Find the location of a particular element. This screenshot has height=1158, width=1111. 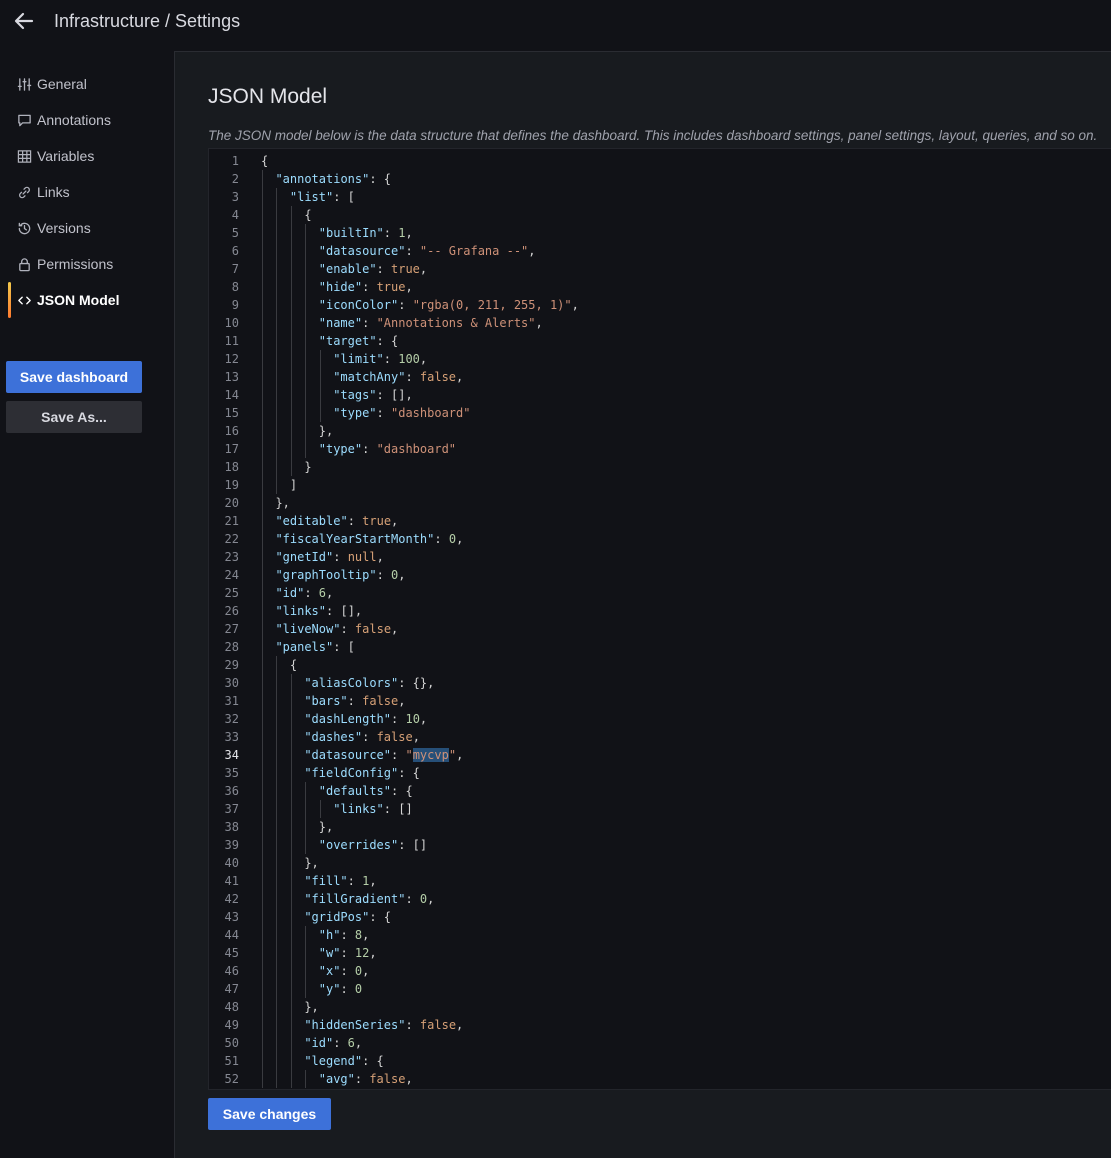

code-token: "rgba(0, 211, 255, 1)" is located at coordinates (492, 305).